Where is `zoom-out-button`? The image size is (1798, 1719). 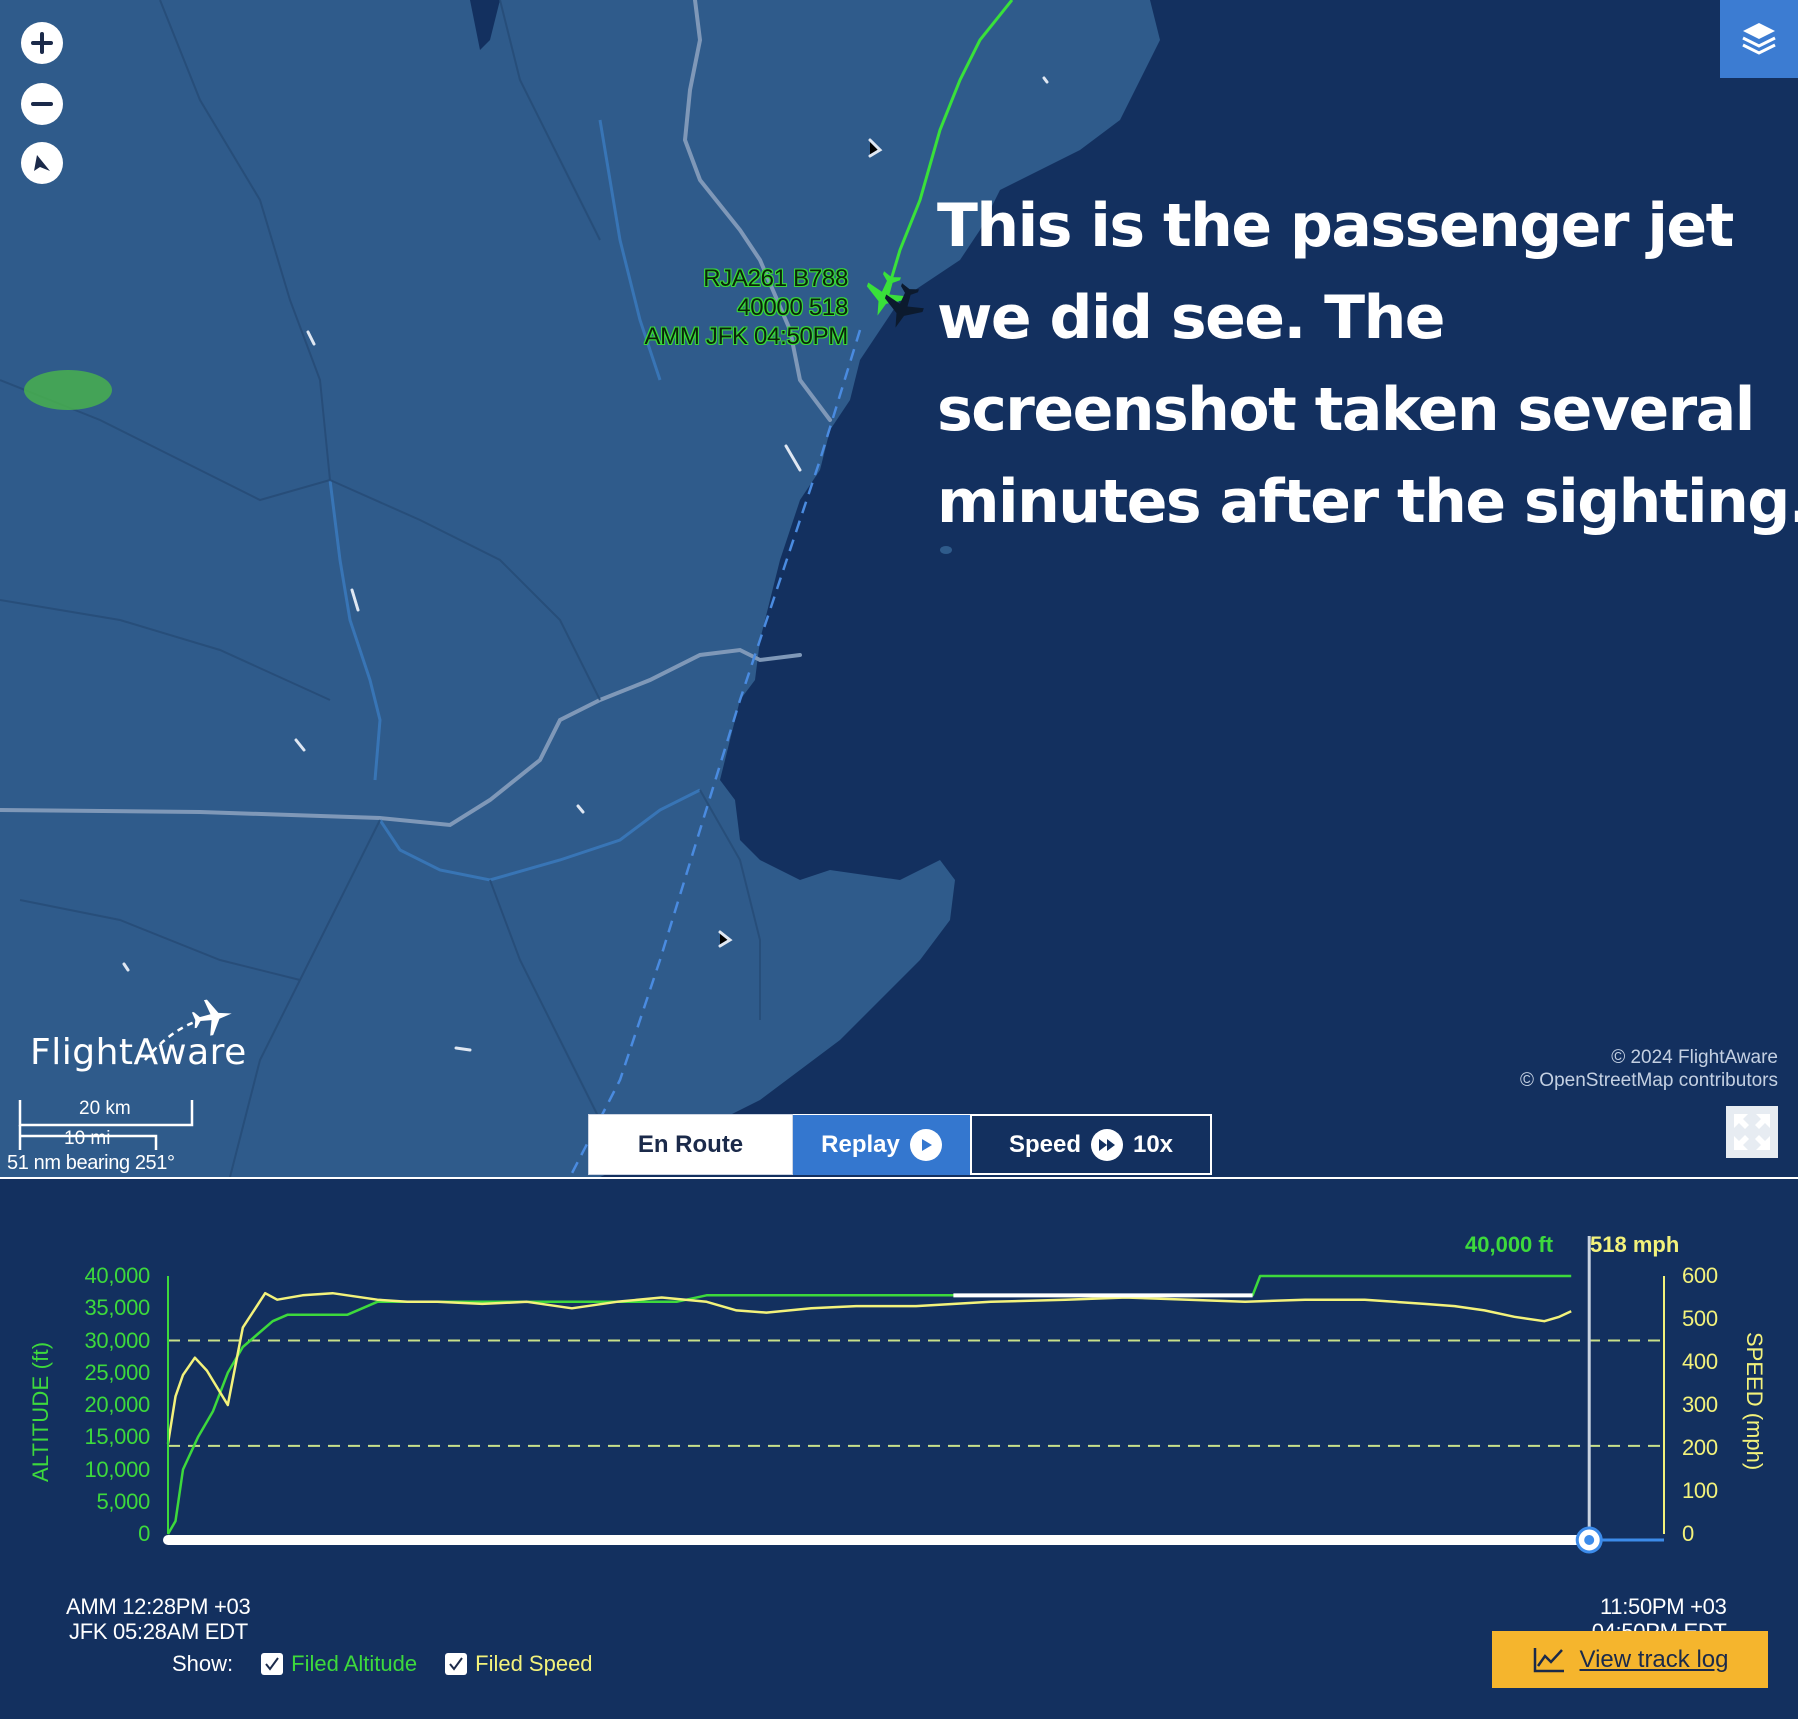
zoom-out-button is located at coordinates (42, 104).